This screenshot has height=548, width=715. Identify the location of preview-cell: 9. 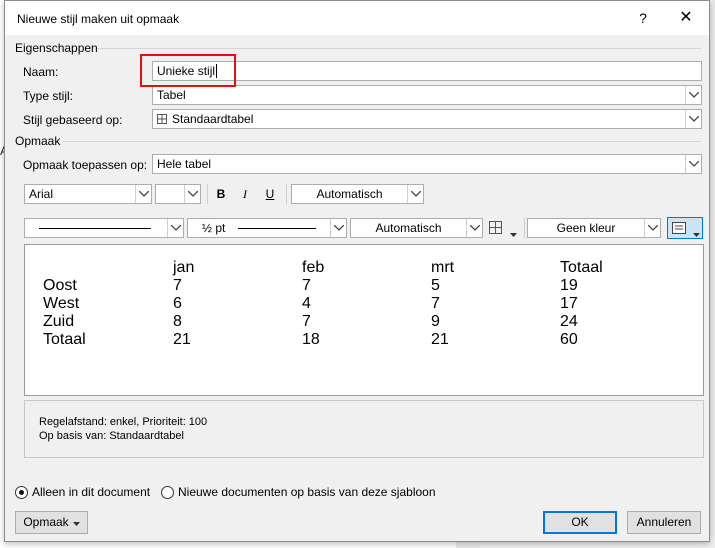
(435, 321).